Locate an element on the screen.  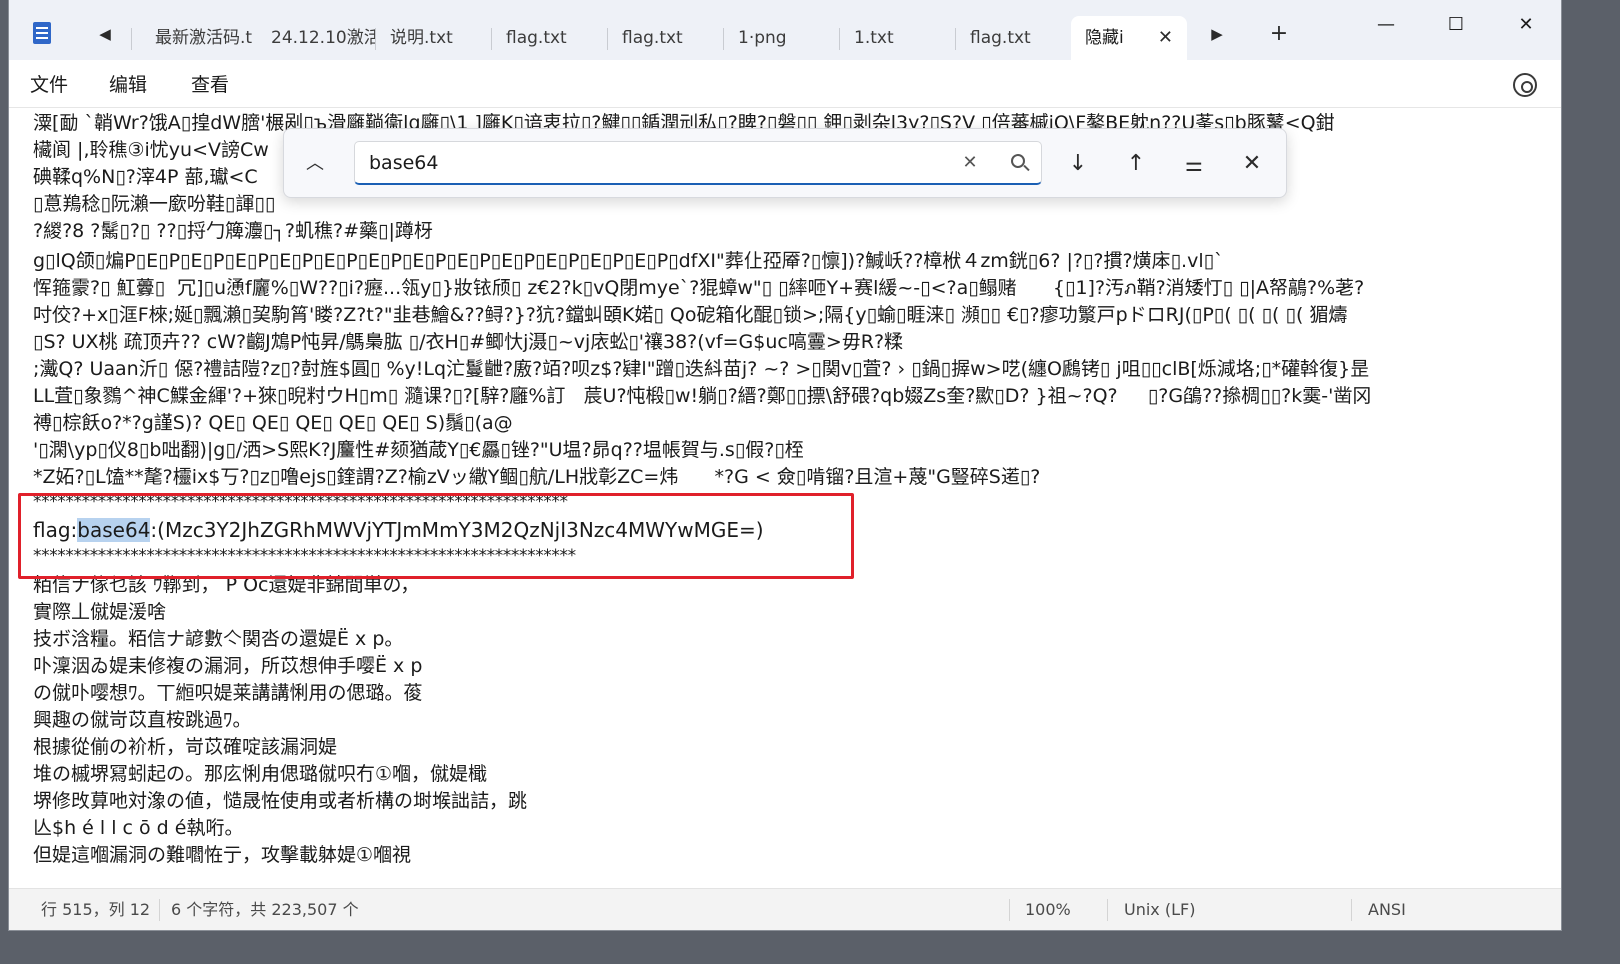
settings-gear-icon is located at coordinates (1525, 85).